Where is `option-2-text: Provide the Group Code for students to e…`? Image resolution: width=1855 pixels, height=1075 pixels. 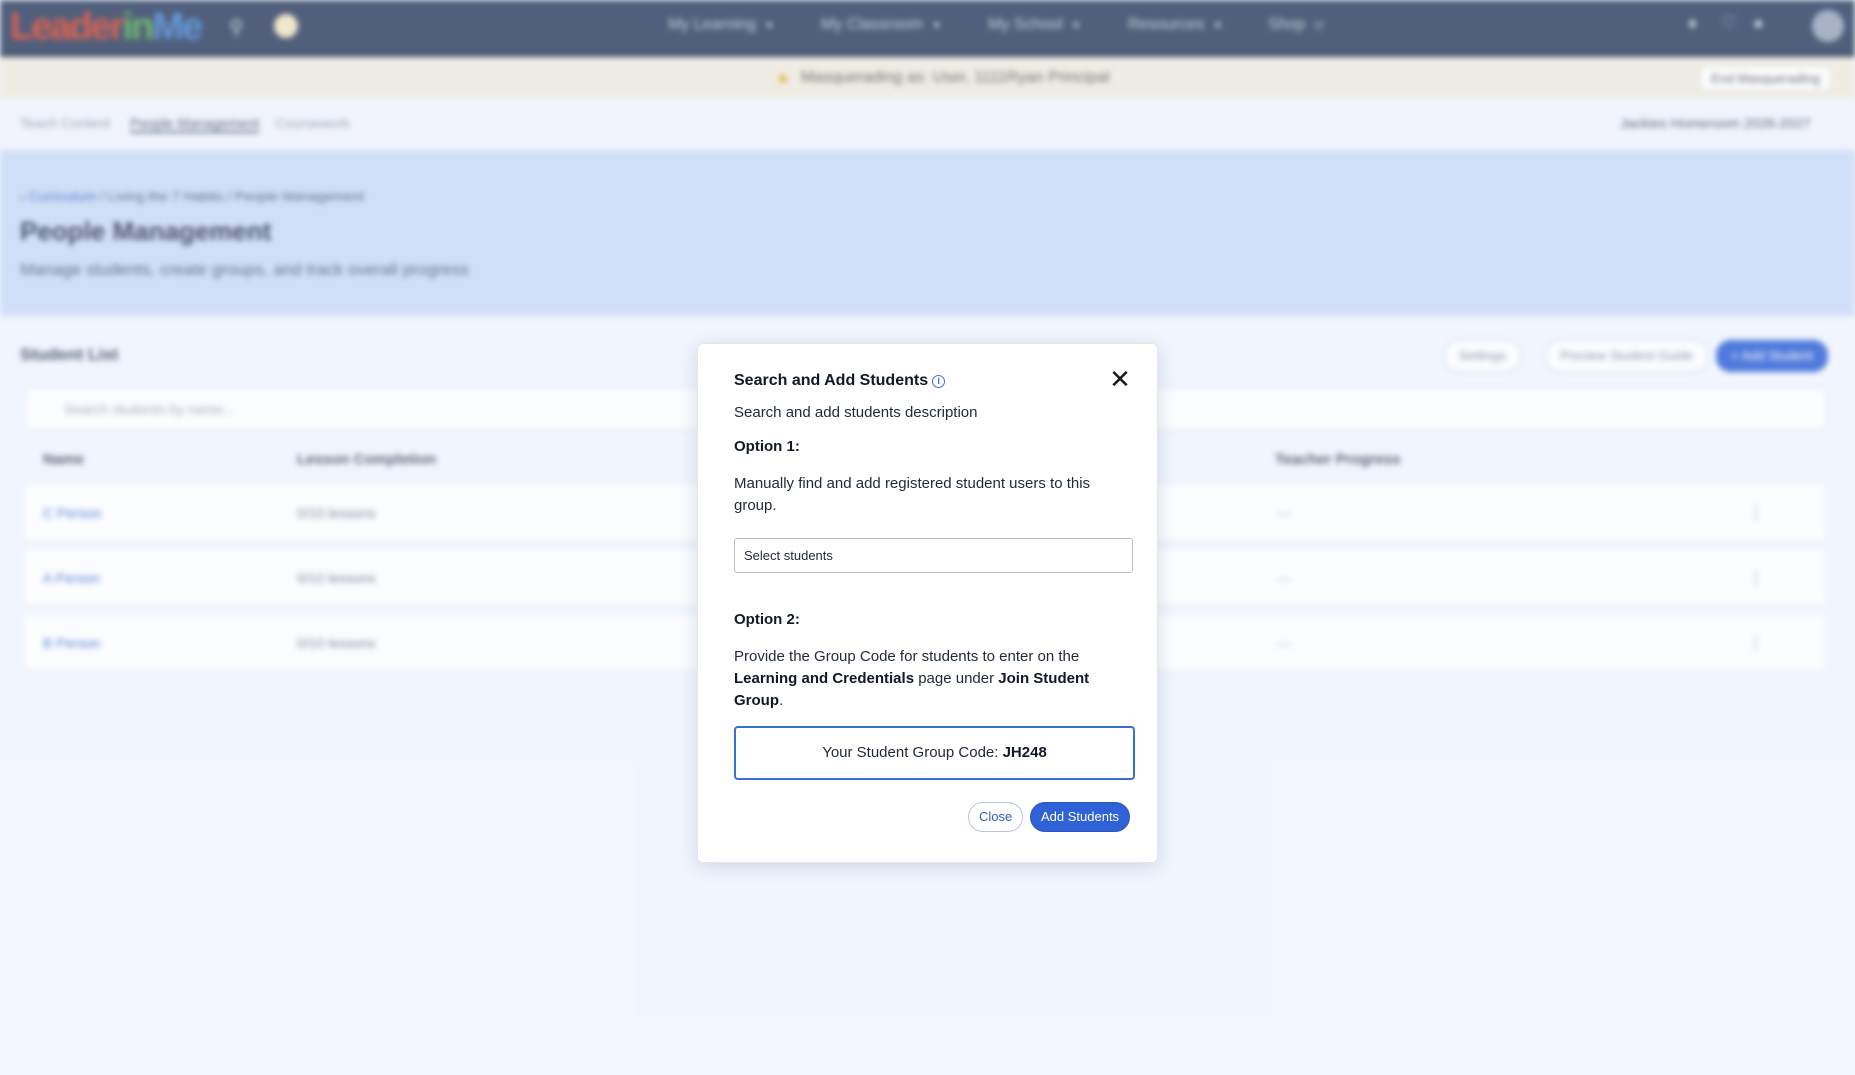 option-2-text: Provide the Group Code for students to e… is located at coordinates (912, 678).